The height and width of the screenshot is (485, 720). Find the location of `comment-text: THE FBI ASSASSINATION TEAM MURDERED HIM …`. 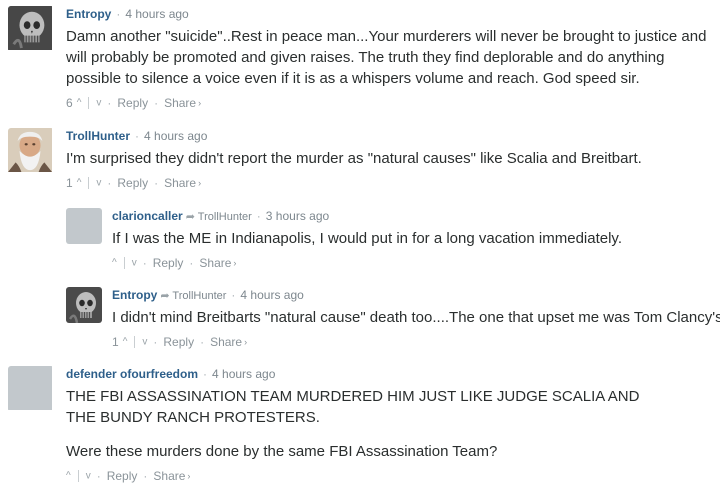

comment-text: THE FBI ASSASSINATION TEAM MURDERED HIM … is located at coordinates (366, 424).